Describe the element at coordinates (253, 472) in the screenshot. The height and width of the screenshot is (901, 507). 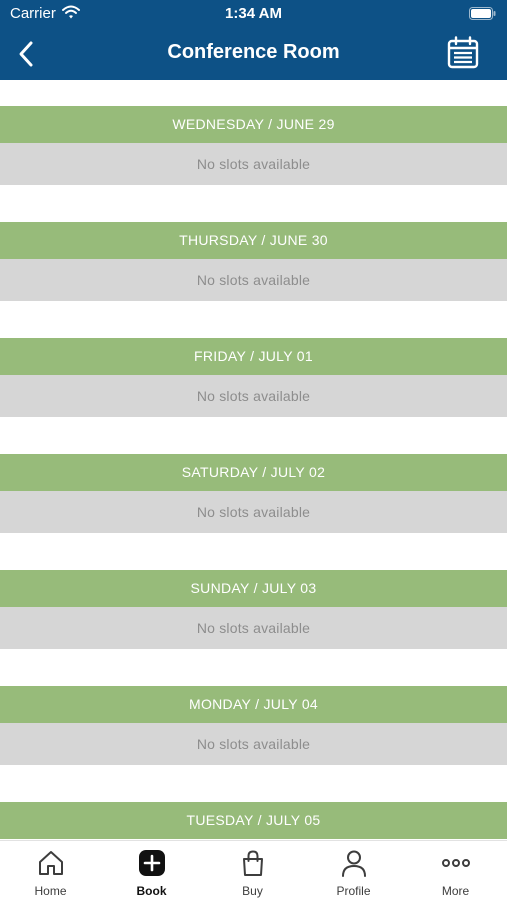
I see `day-header: SATURDAY / JULY 02` at that location.